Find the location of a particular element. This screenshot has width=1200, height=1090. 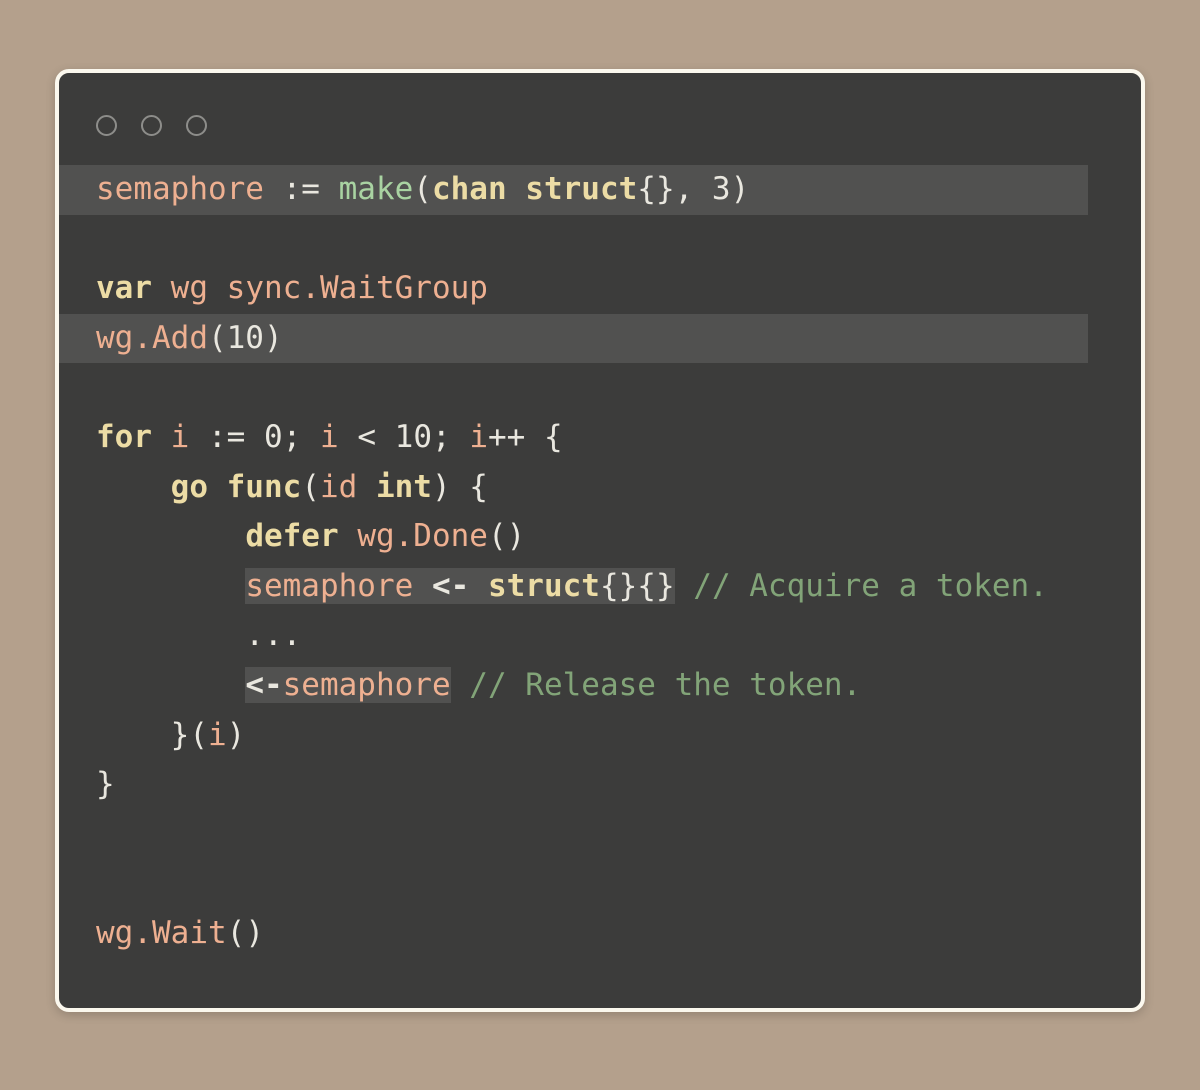

code-token: wg sync.WaitGroup is located at coordinates (329, 288).